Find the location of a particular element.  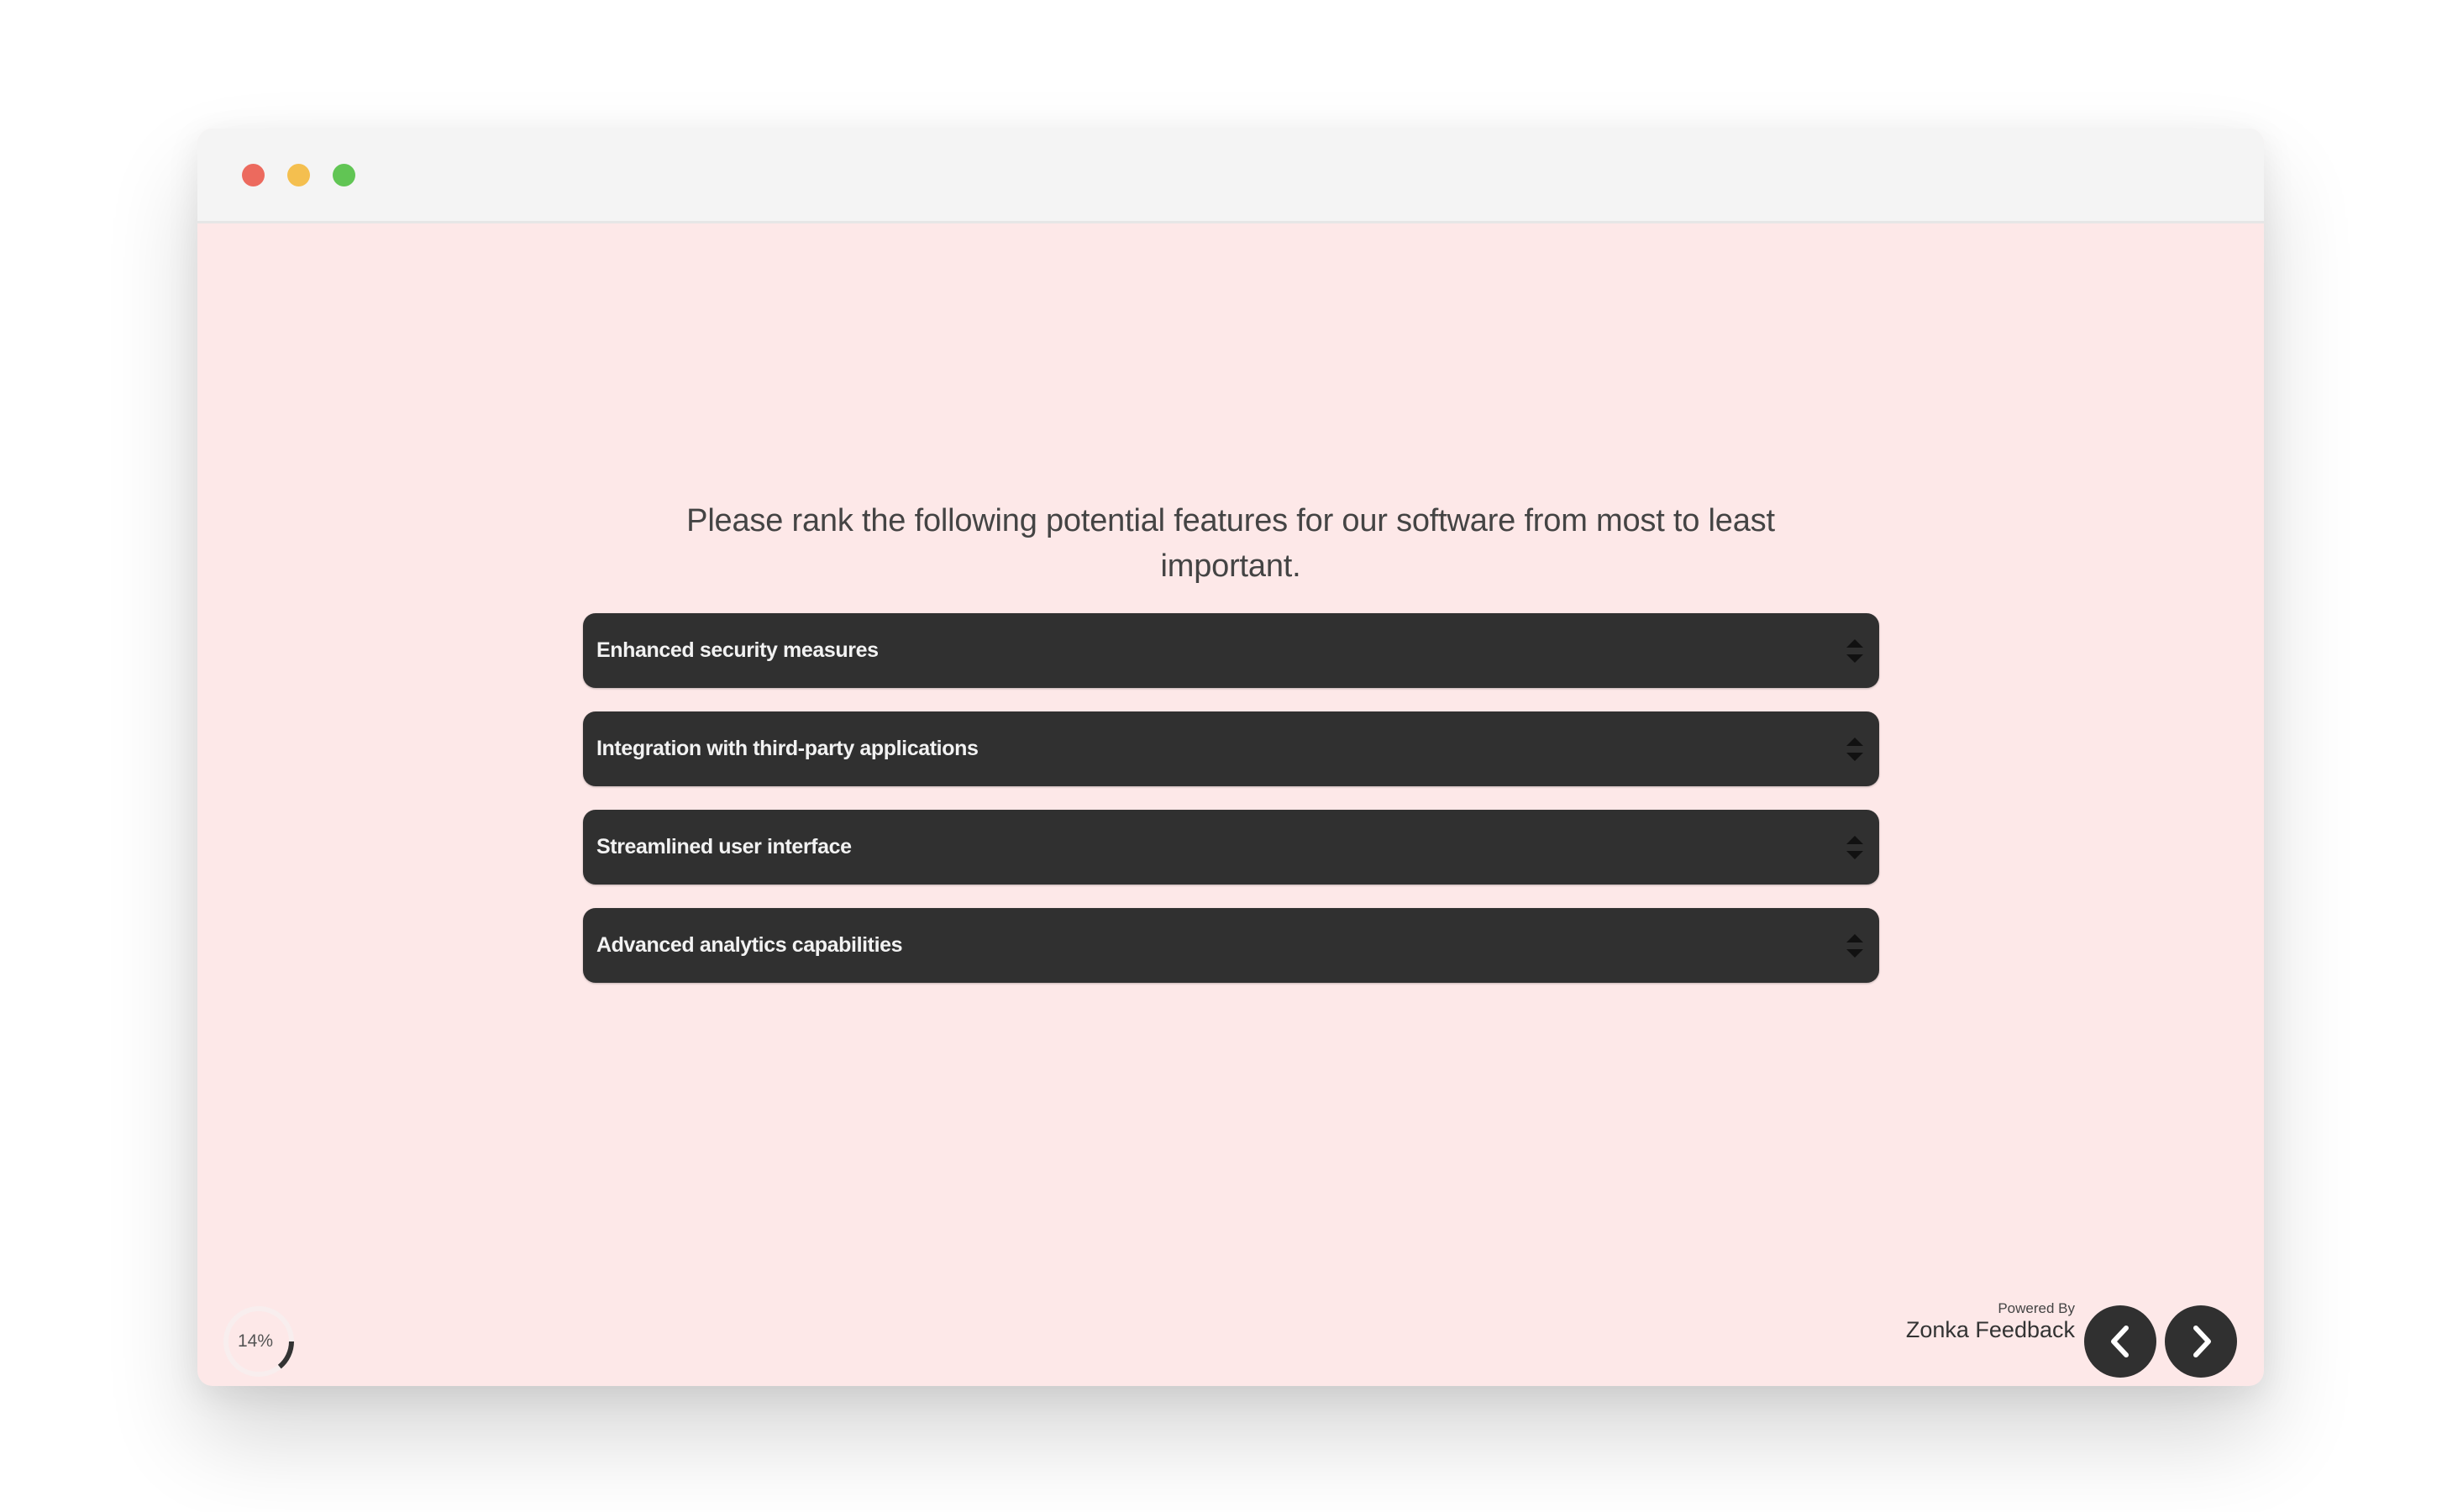

rank-item-label: Streamlined user interface is located at coordinates (724, 846).